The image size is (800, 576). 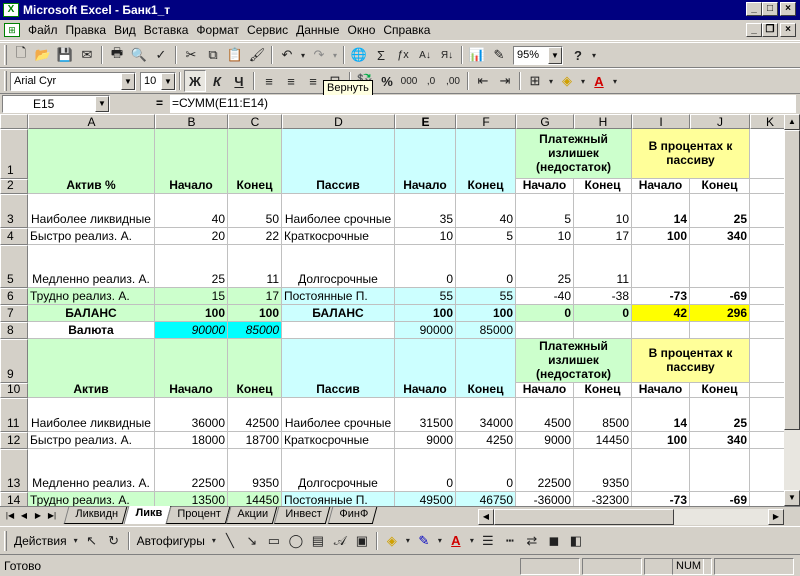 What do you see at coordinates (510, 541) in the screenshot?
I see `dash-style-icon: ┅` at bounding box center [510, 541].